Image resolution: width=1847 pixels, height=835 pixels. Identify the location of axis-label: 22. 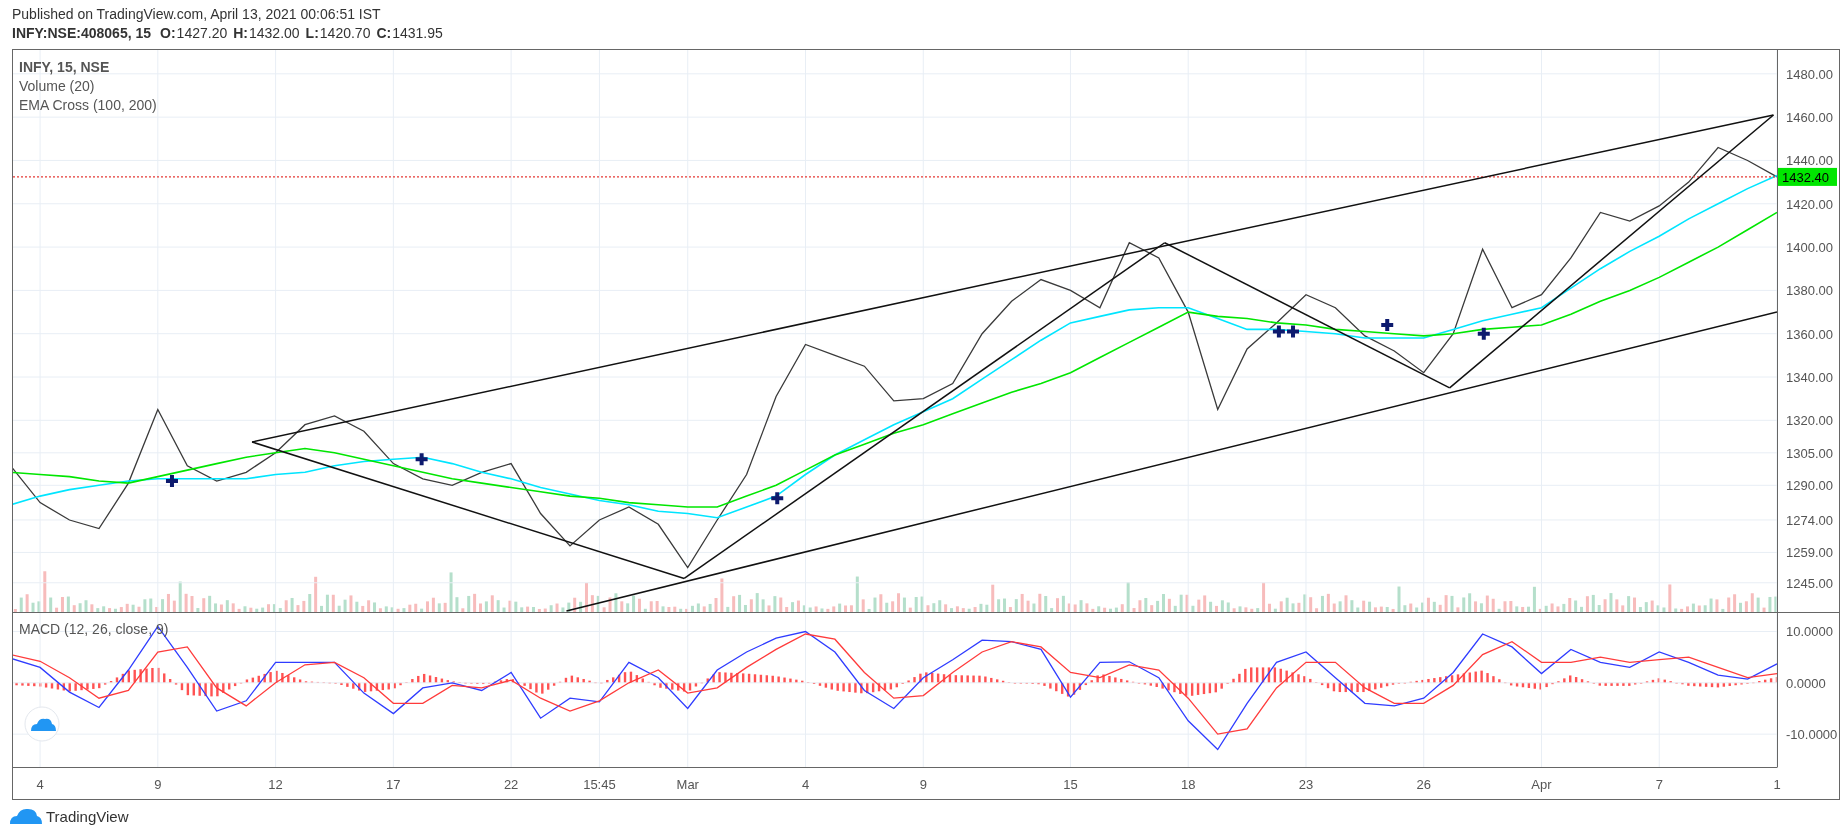
(511, 784).